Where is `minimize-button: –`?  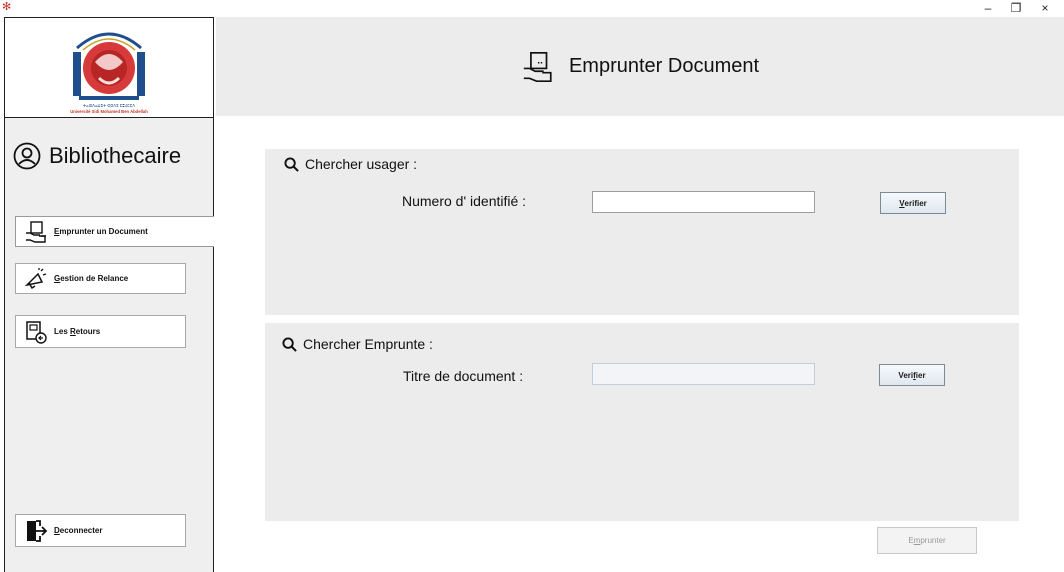 minimize-button: – is located at coordinates (988, 8).